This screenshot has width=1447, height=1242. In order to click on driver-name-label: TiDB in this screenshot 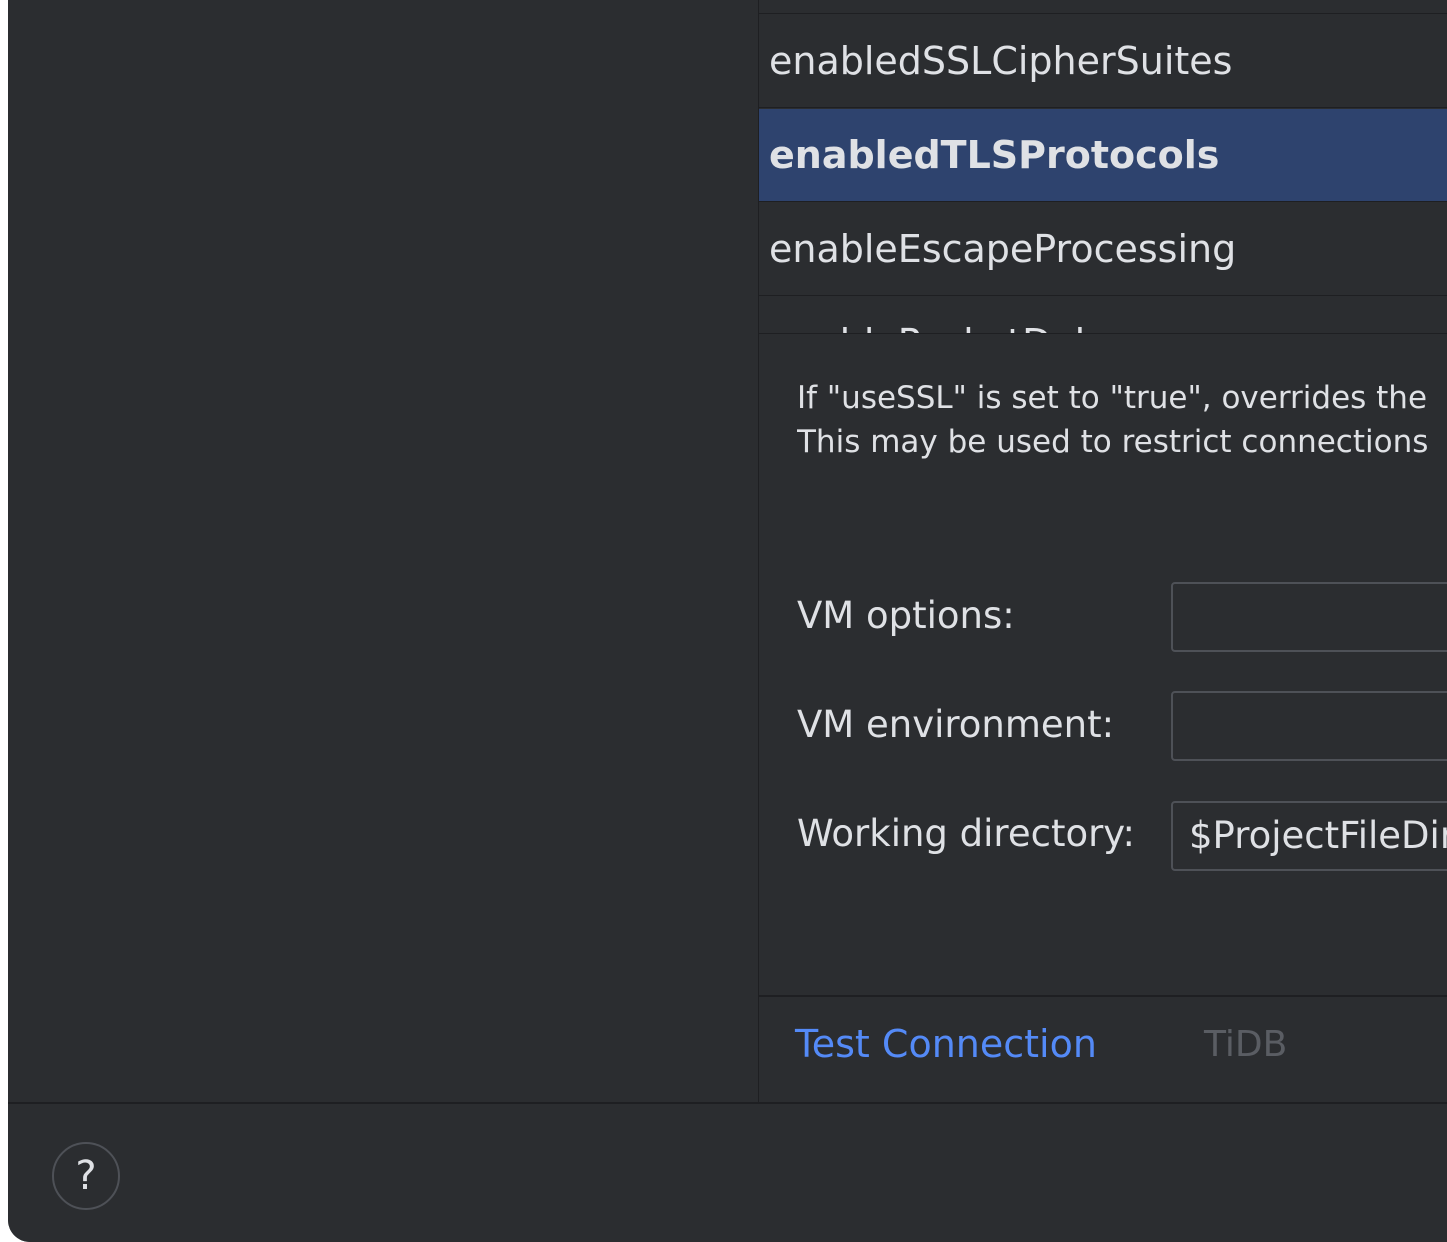, I will do `click(1246, 1044)`.